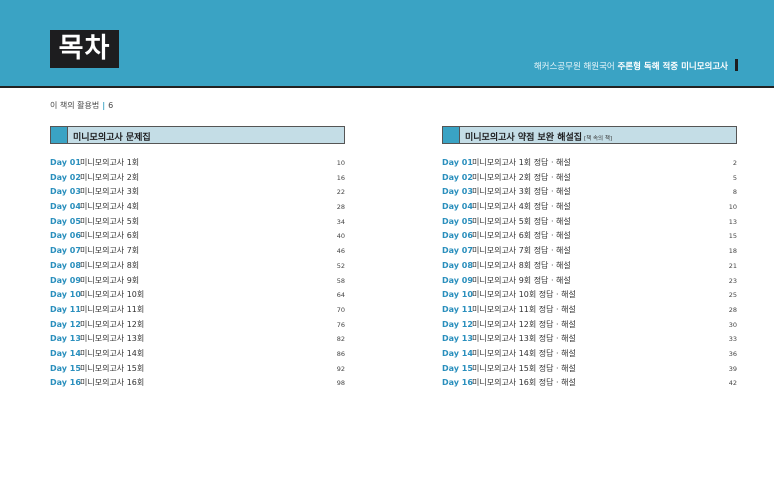 This screenshot has height=480, width=774. I want to click on toc-item-title: 미니모의고사 15회 정답 · 해설, so click(524, 368).